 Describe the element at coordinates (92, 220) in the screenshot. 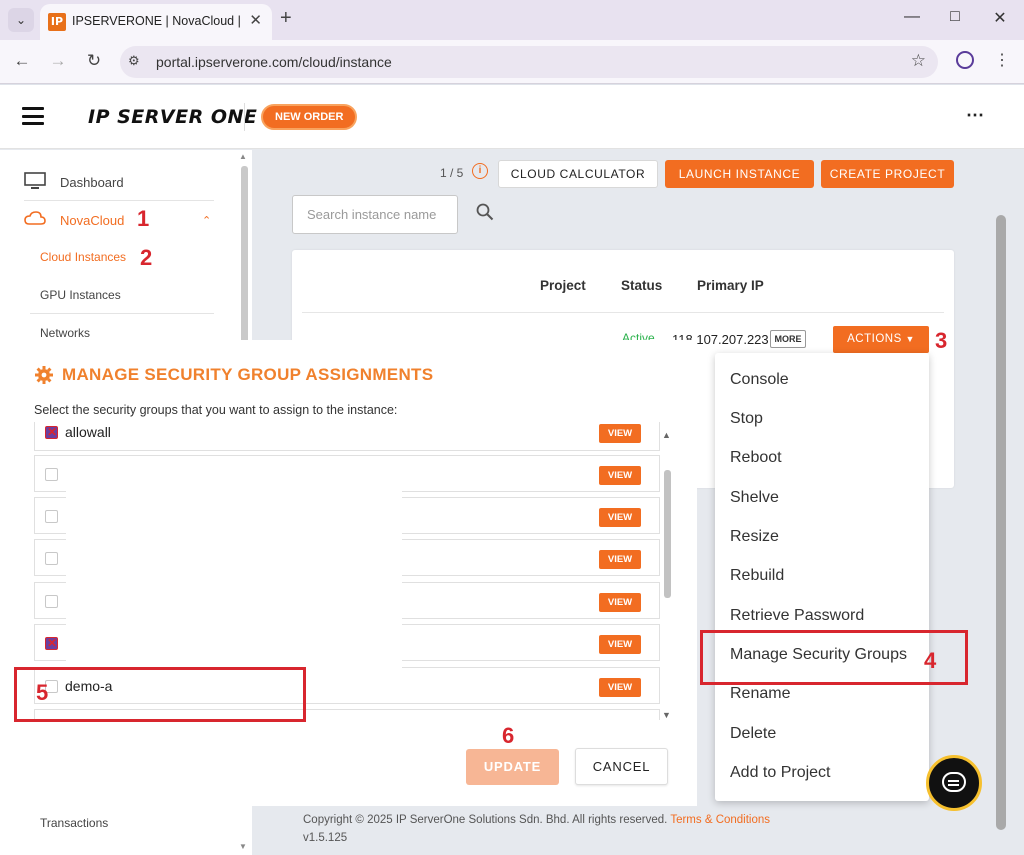

I see `sidebar-item-novacloud: NovaCloud` at that location.